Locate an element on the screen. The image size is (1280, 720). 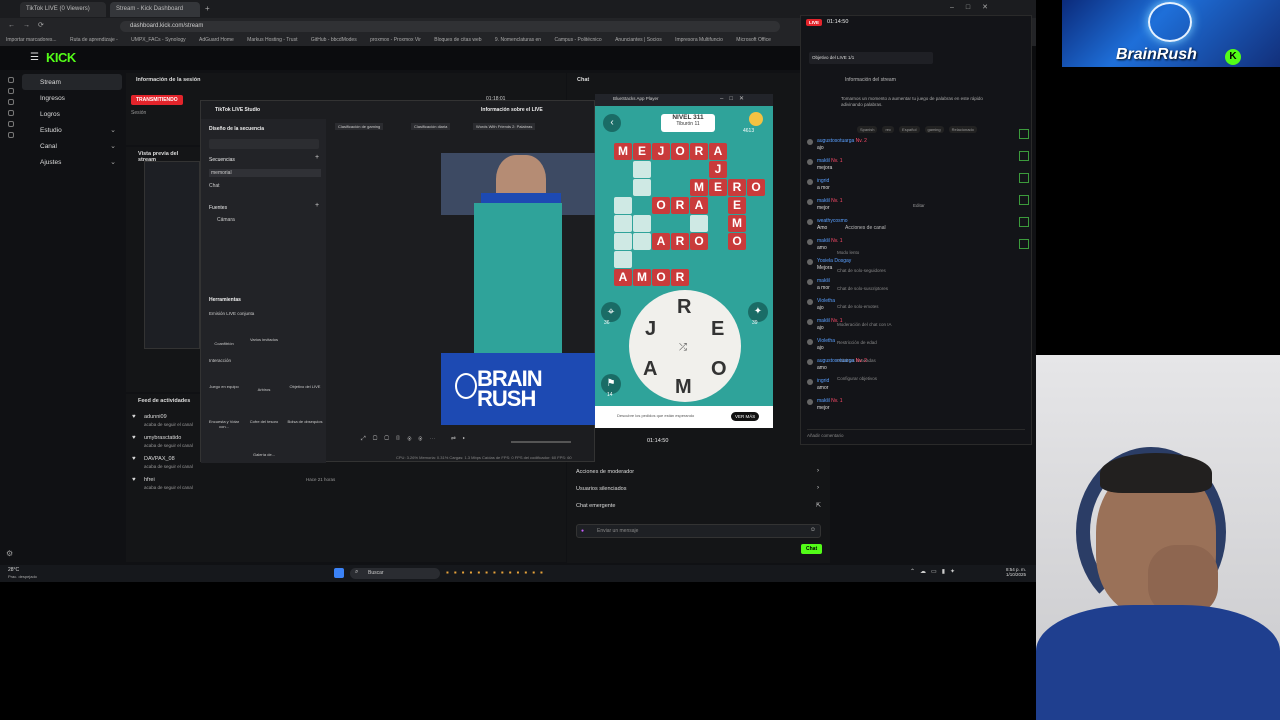
bookmark-item: Campus - Politécnico is located at coordinates (577, 40).